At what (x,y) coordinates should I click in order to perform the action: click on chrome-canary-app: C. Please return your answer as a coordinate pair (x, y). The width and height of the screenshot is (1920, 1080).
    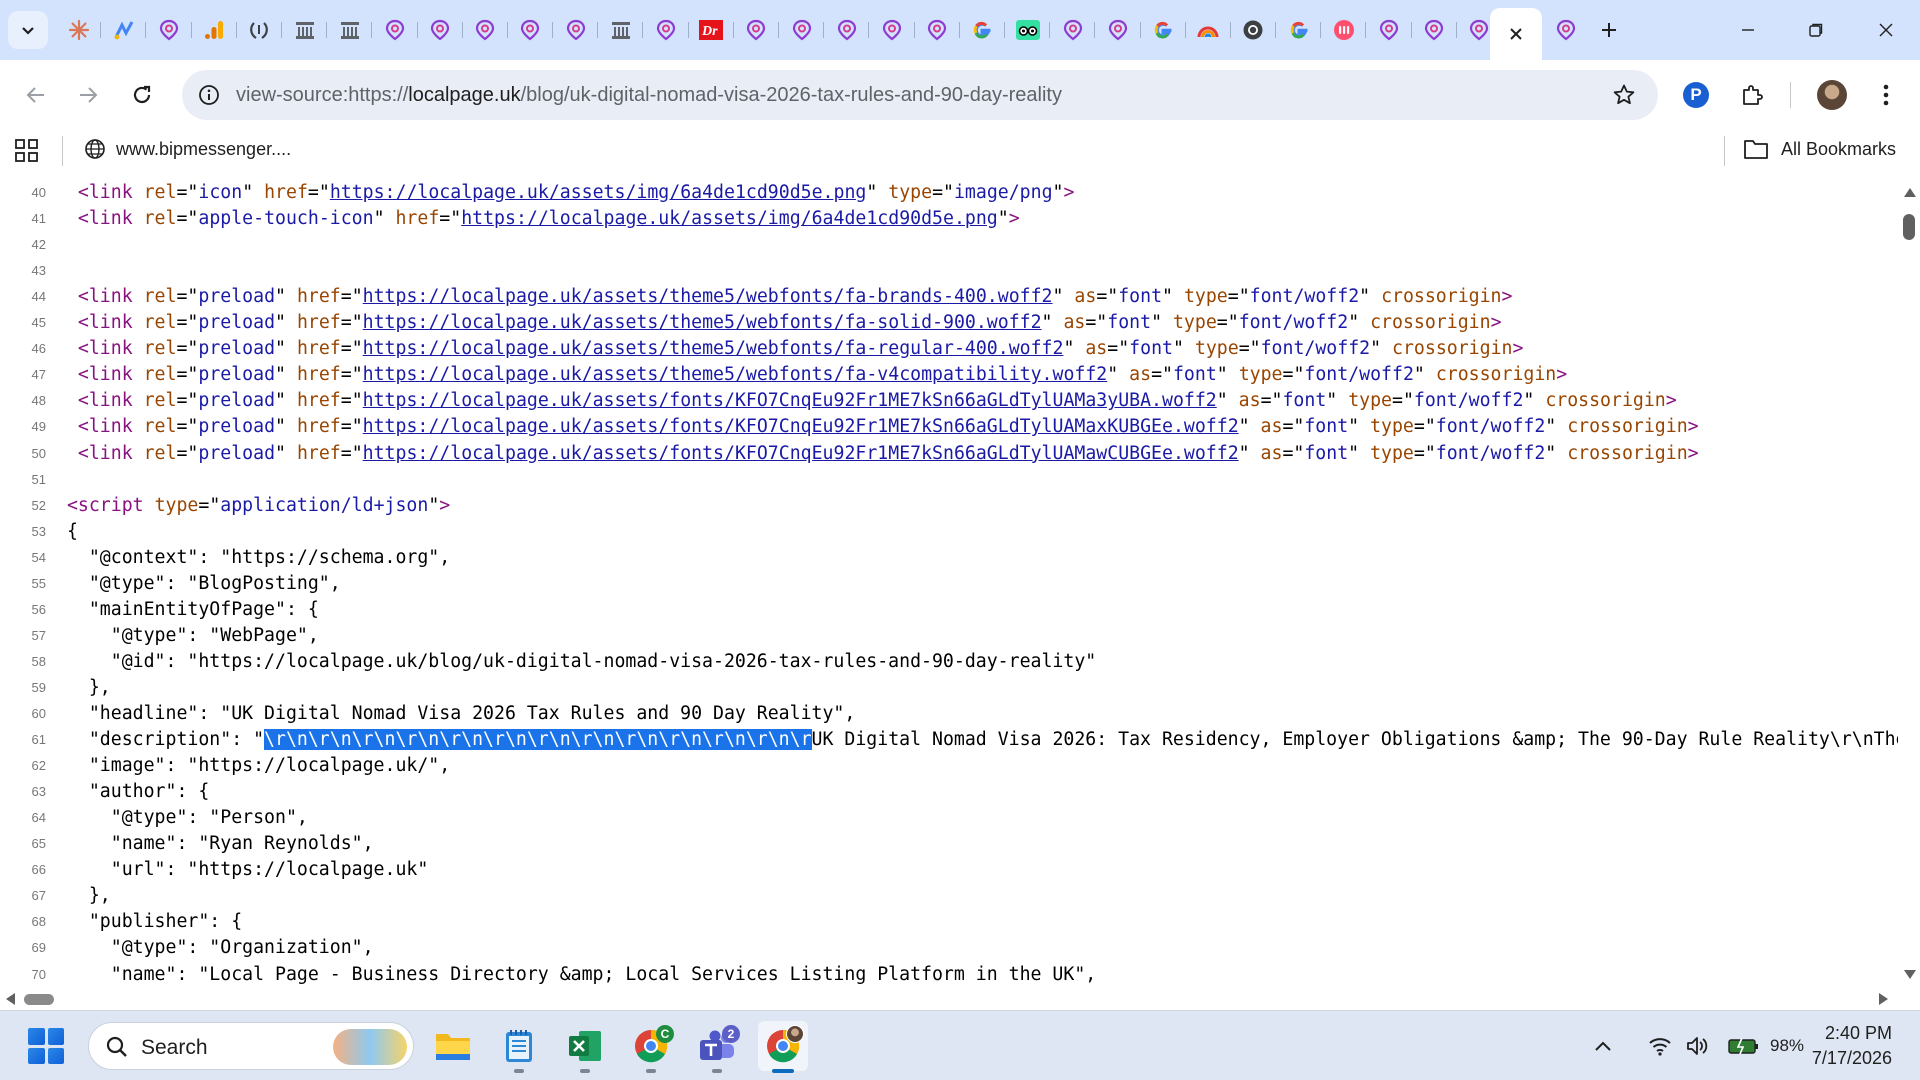
    Looking at the image, I should click on (651, 1047).